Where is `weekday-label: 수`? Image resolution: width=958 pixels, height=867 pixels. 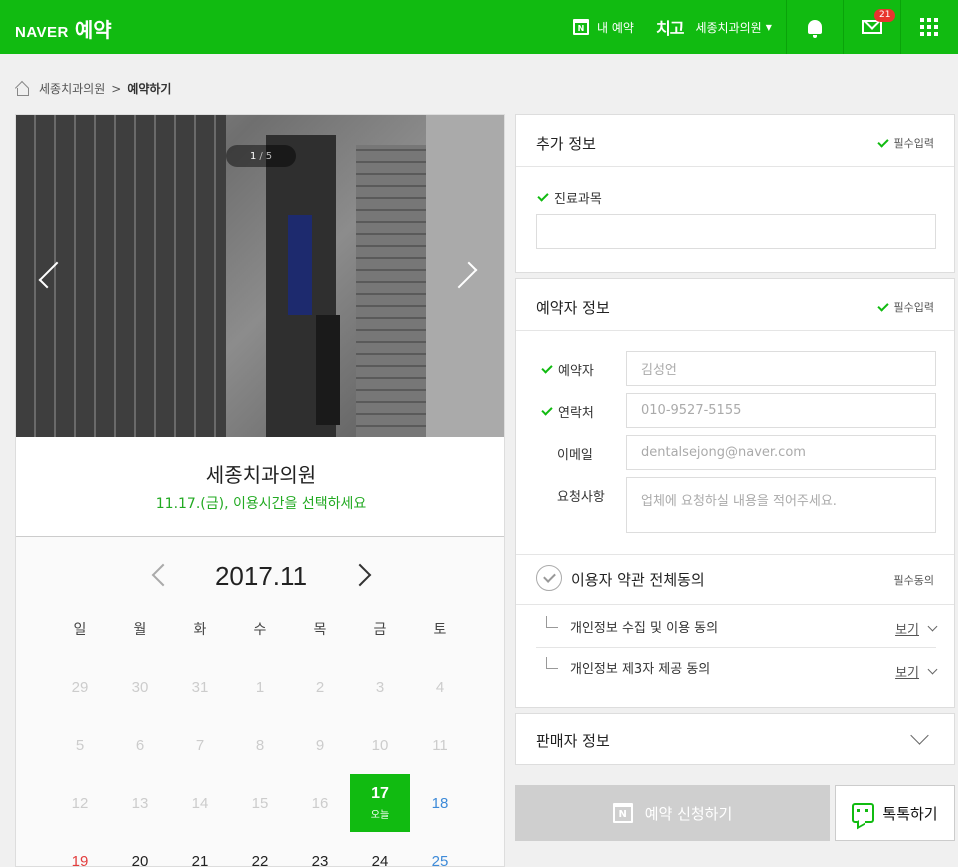
weekday-label: 수 is located at coordinates (260, 630).